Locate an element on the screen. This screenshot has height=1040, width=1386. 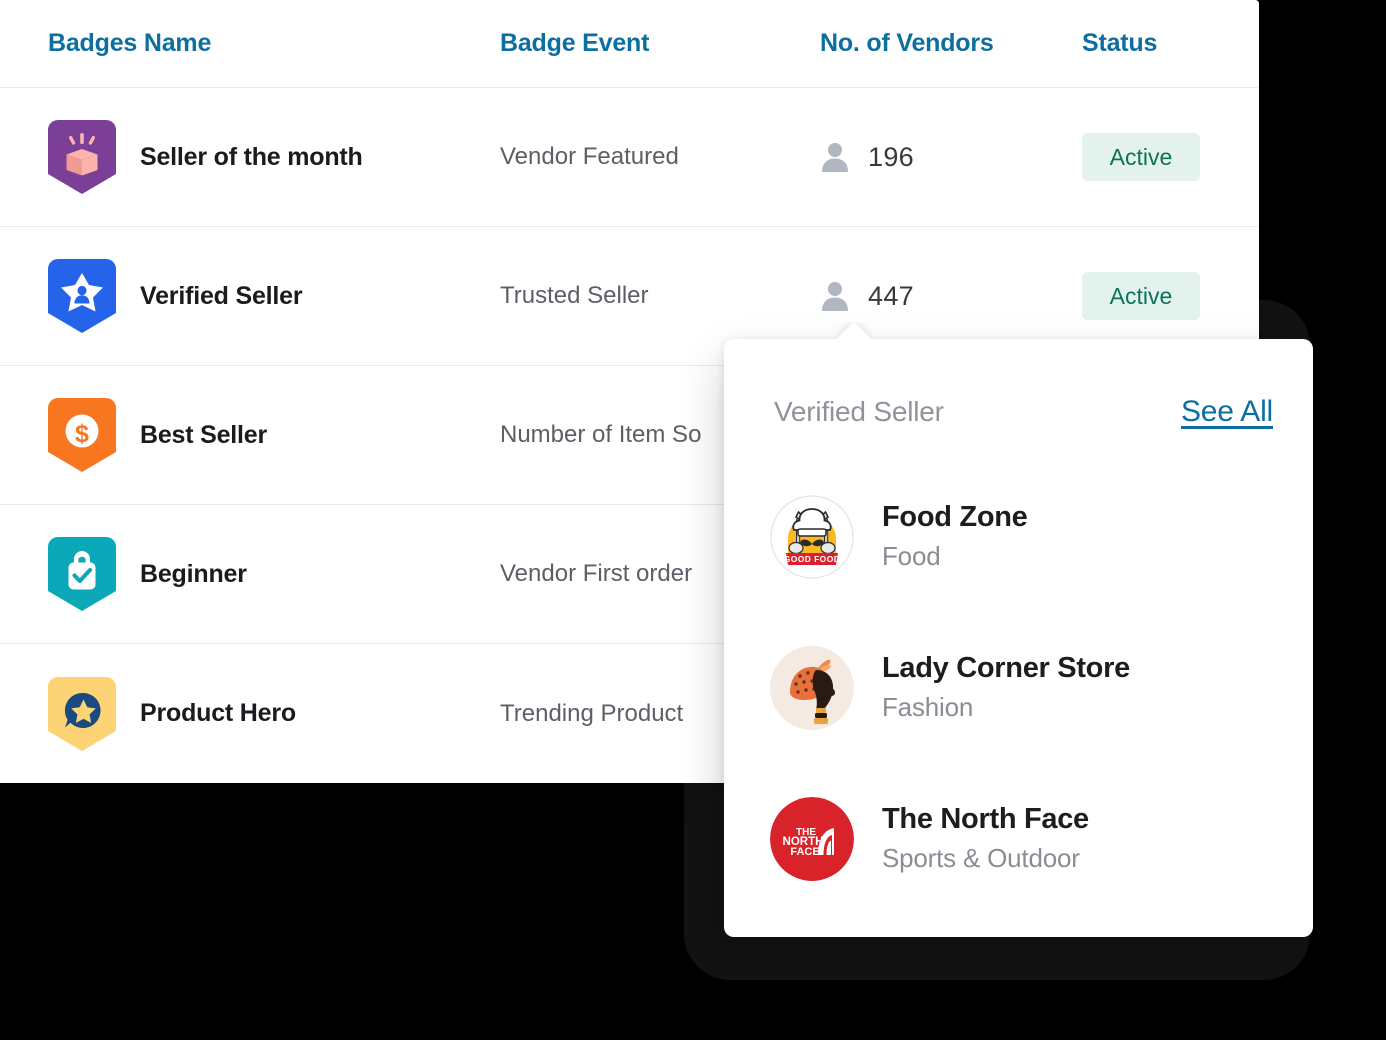
badge-name-label: Seller of the month is located at coordinates (251, 156).